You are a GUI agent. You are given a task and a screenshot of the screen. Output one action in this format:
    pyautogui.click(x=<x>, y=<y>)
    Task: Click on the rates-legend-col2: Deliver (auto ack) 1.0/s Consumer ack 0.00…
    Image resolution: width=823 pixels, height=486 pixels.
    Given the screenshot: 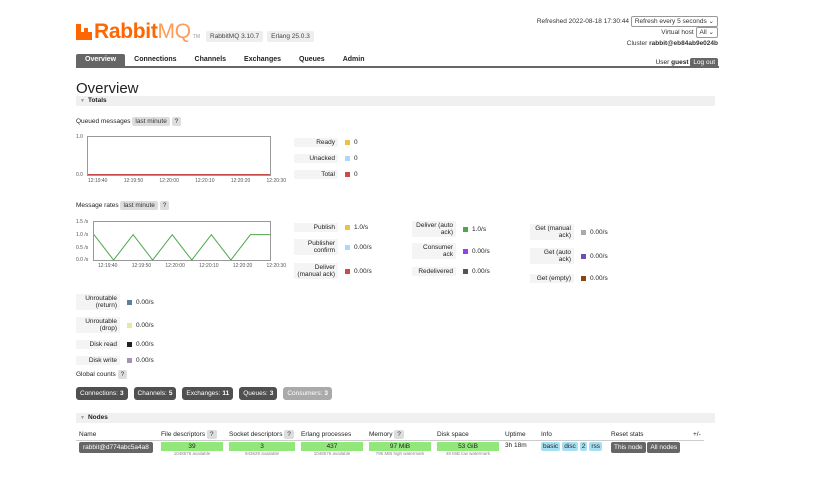 What is the action you would take?
    pyautogui.click(x=451, y=249)
    